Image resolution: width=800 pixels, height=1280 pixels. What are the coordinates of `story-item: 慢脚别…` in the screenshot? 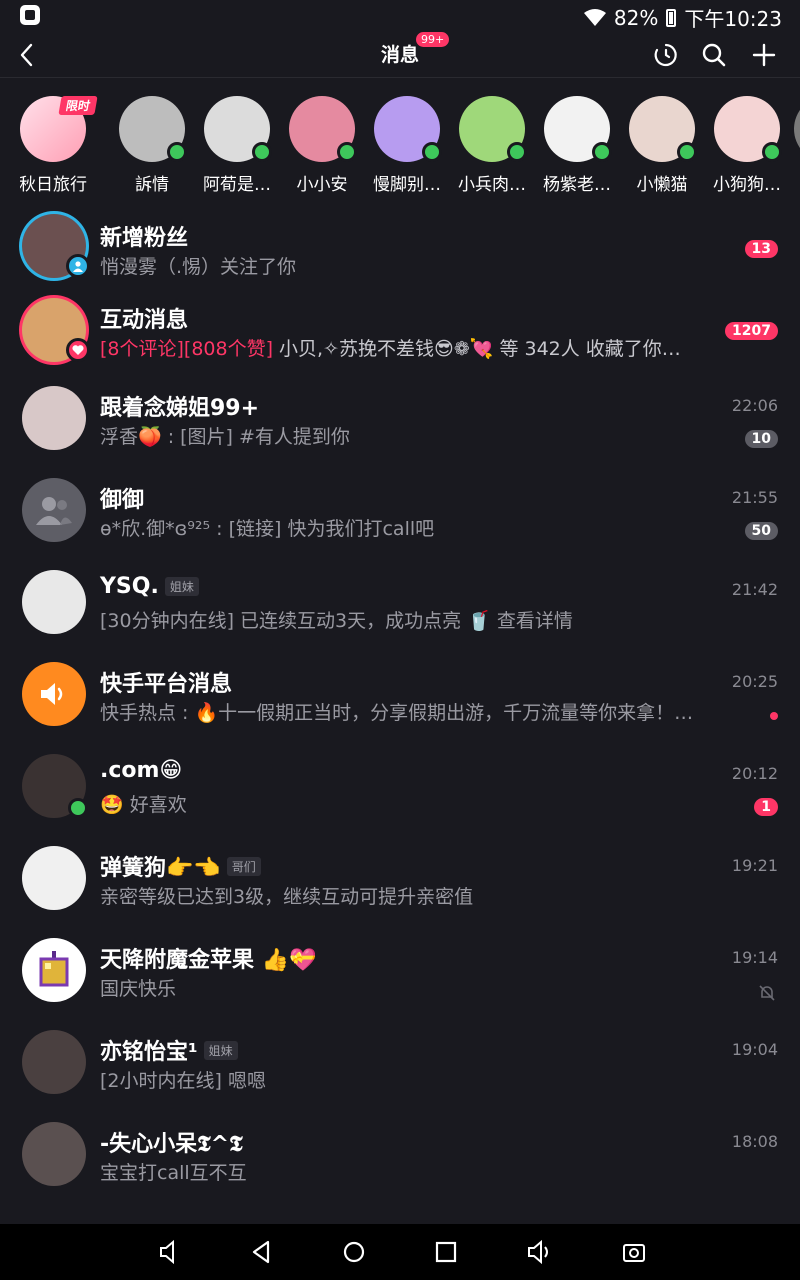 It's located at (407, 145).